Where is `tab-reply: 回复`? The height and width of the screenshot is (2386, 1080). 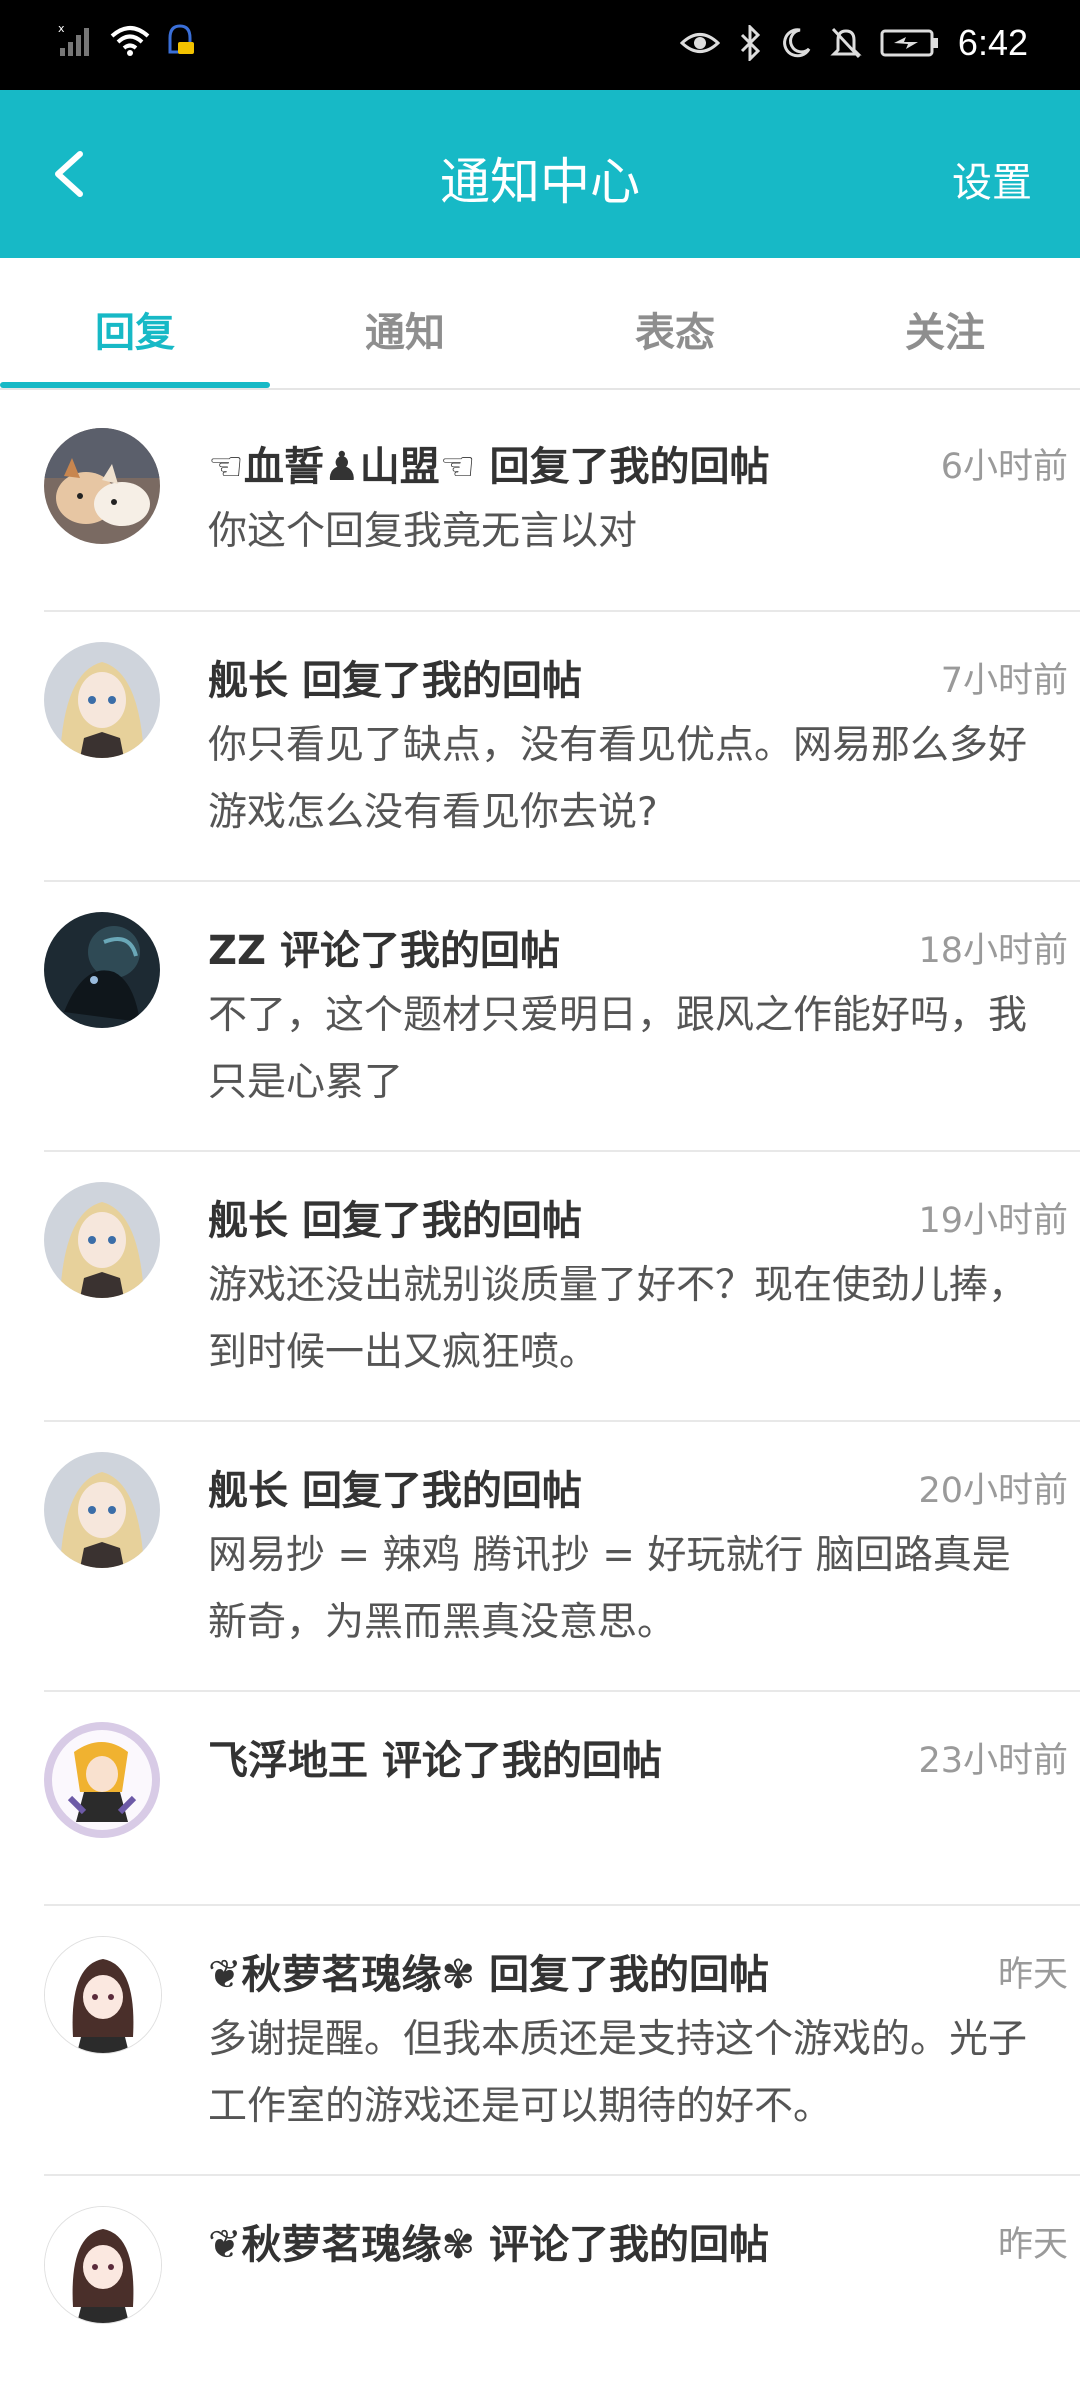
tab-reply: 回复 is located at coordinates (135, 329).